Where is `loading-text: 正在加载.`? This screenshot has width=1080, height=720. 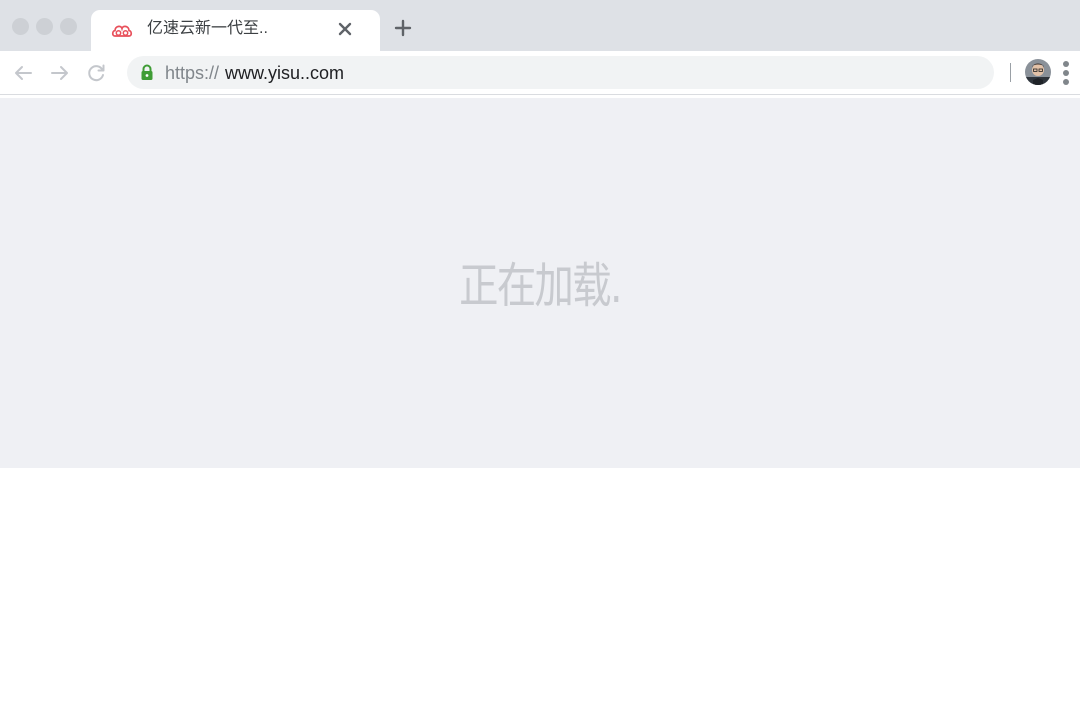
loading-text: 正在加载. is located at coordinates (540, 286).